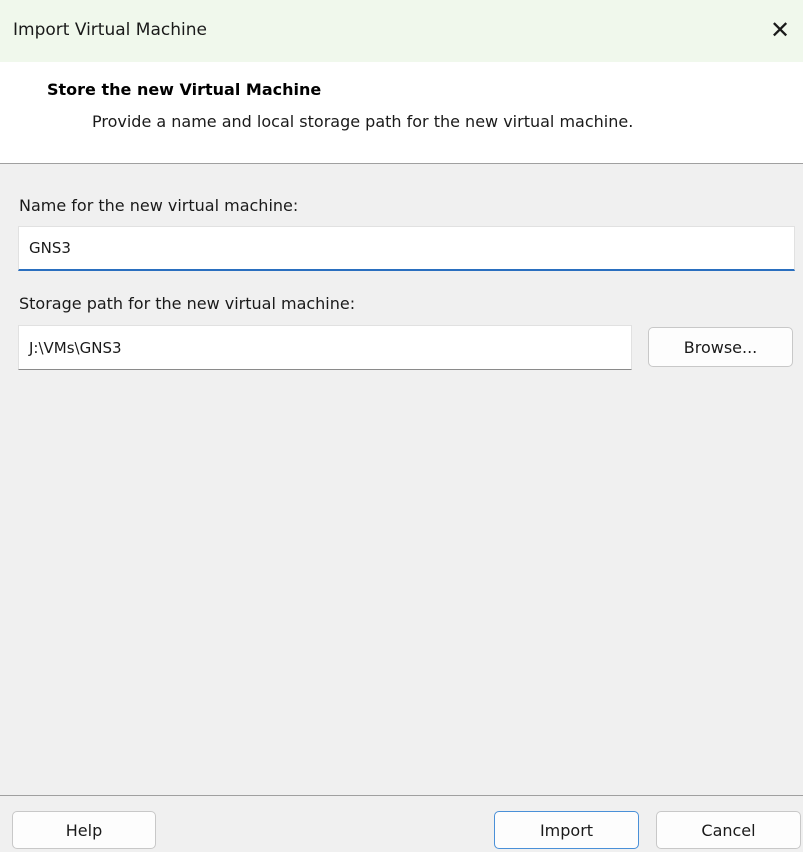  Describe the element at coordinates (75, 347) in the screenshot. I see `storage-path-value: J:\VMs\GNS3` at that location.